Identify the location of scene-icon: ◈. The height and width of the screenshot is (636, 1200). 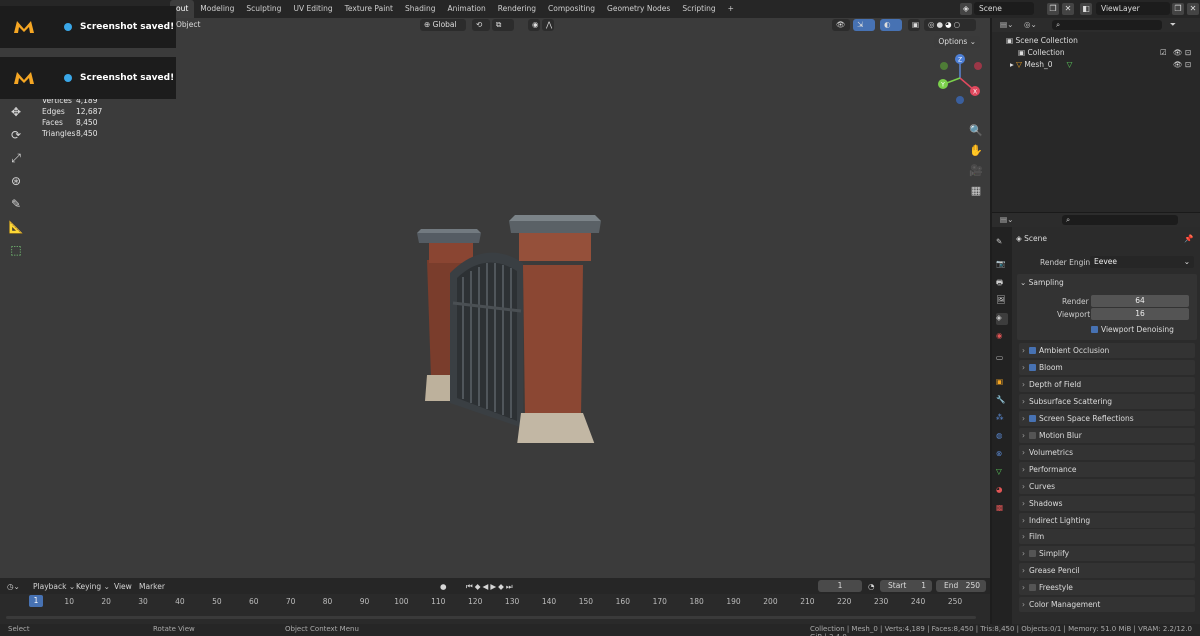
(966, 9).